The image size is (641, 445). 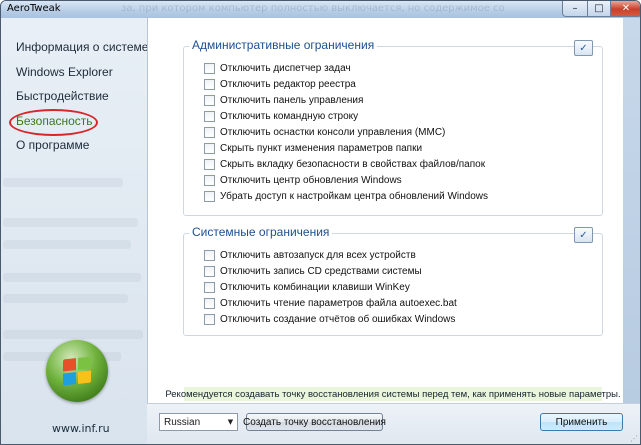 What do you see at coordinates (52, 145) in the screenshot?
I see `sidebar-item-about: О программе` at bounding box center [52, 145].